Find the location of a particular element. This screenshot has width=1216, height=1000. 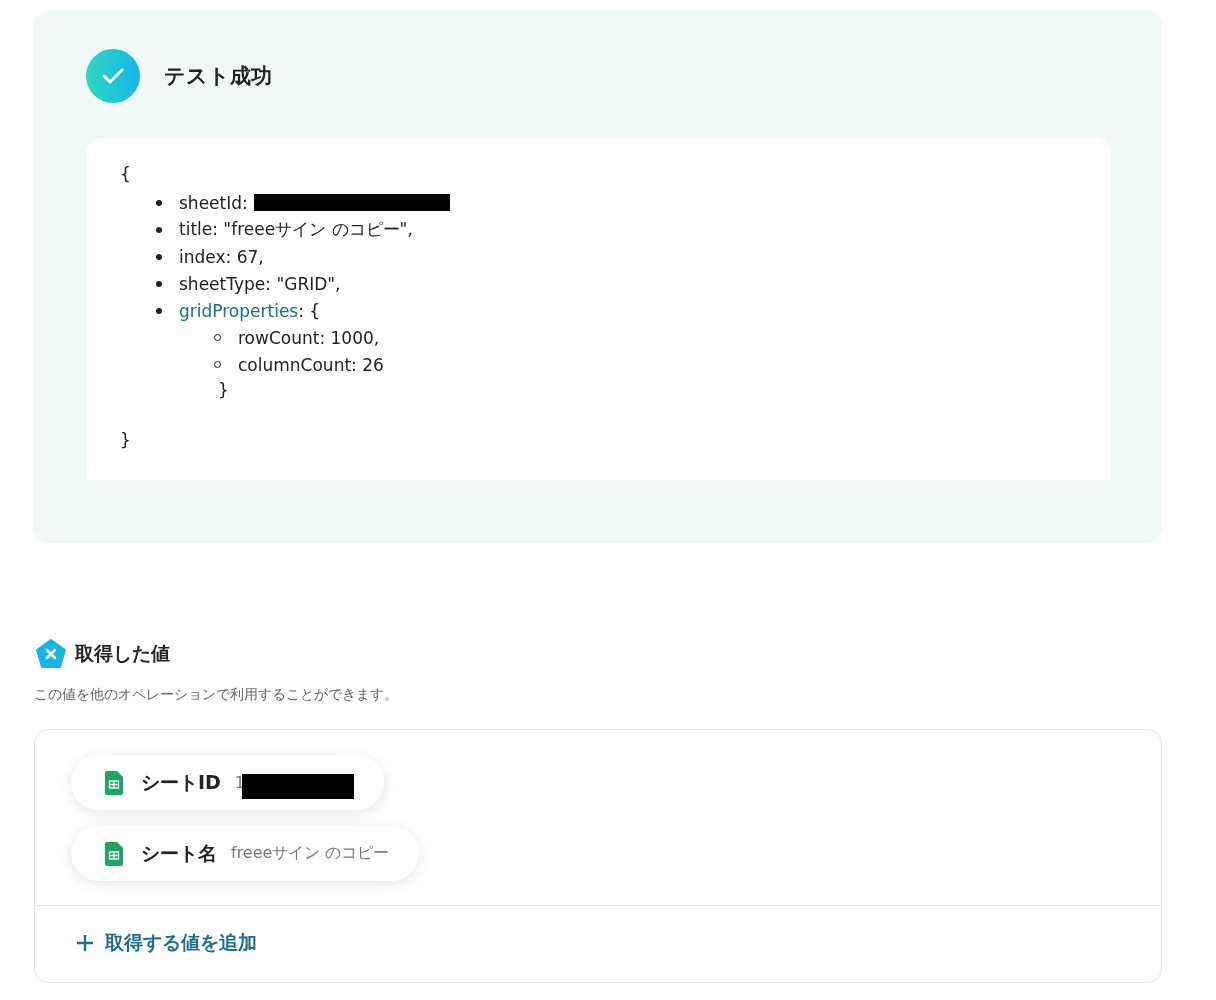

value-chip: シート名 freeeサイン のコピー is located at coordinates (245, 853).